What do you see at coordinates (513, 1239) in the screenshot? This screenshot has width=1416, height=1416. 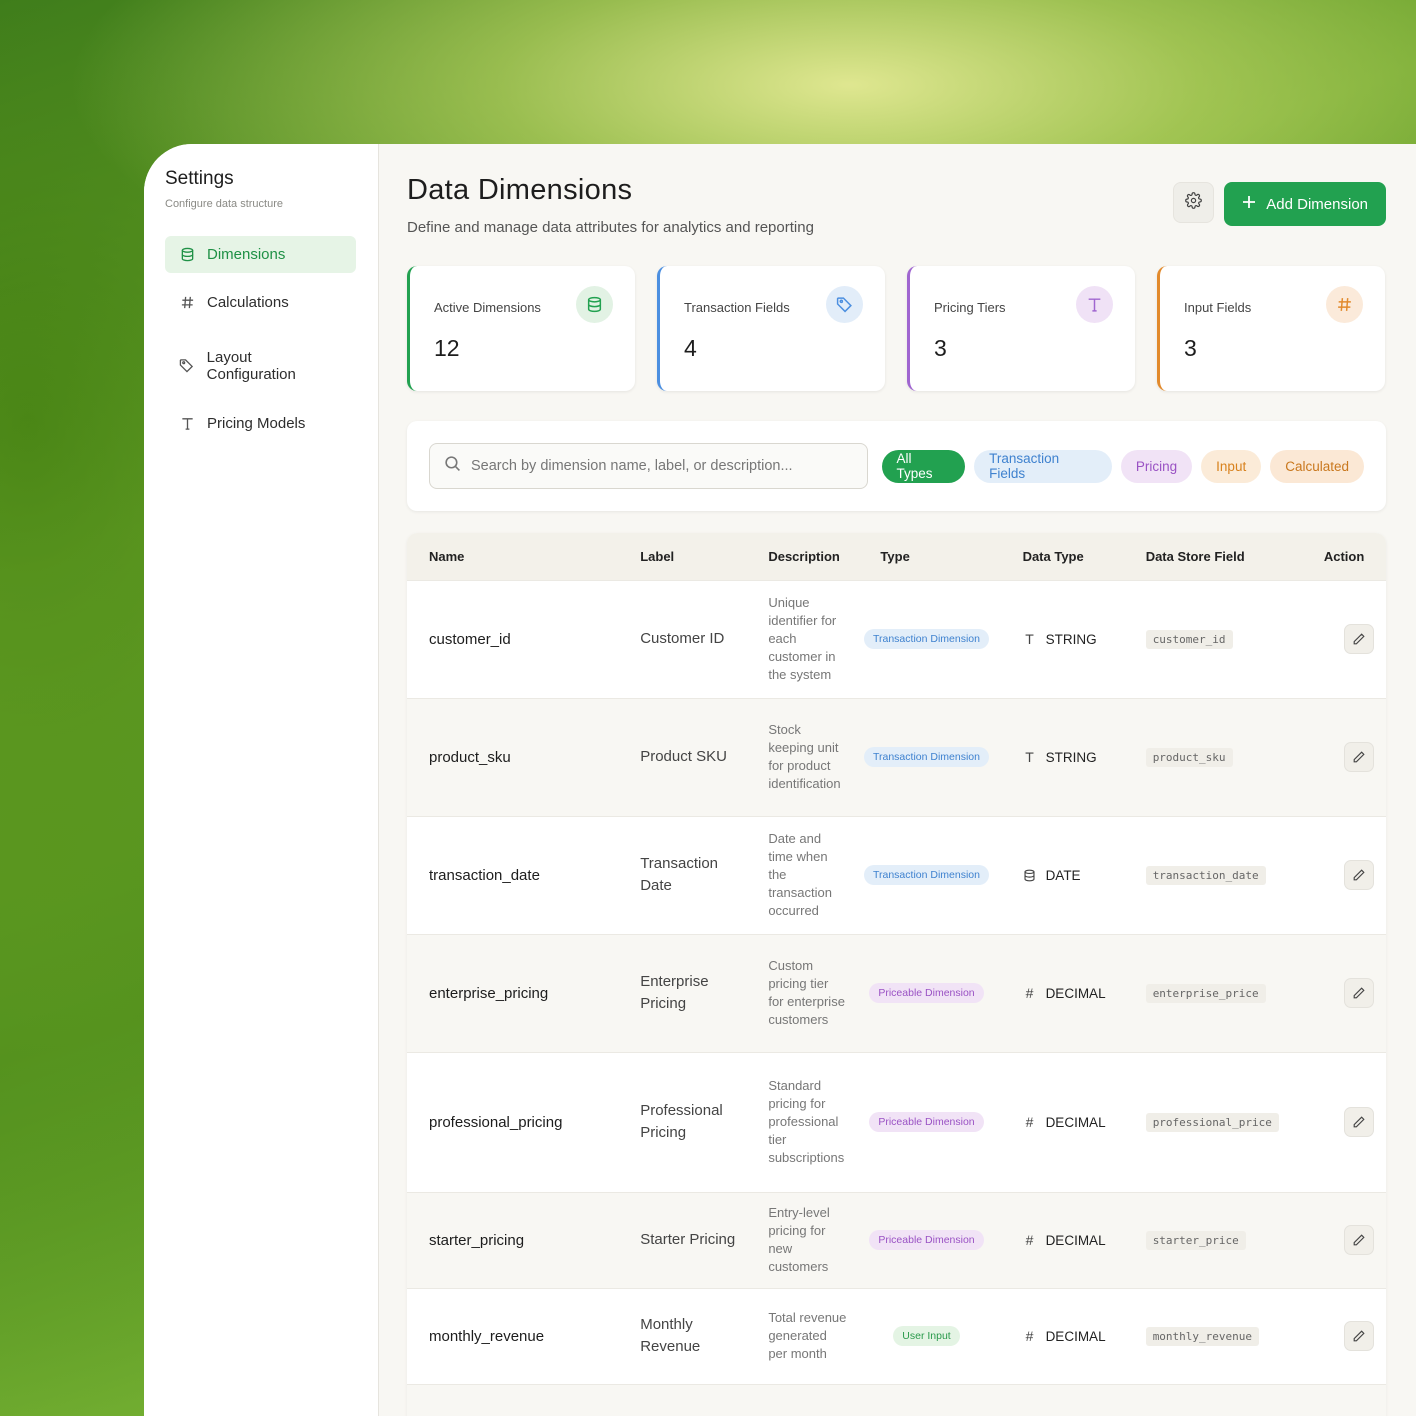 I see `cell-name: starter_pricing` at bounding box center [513, 1239].